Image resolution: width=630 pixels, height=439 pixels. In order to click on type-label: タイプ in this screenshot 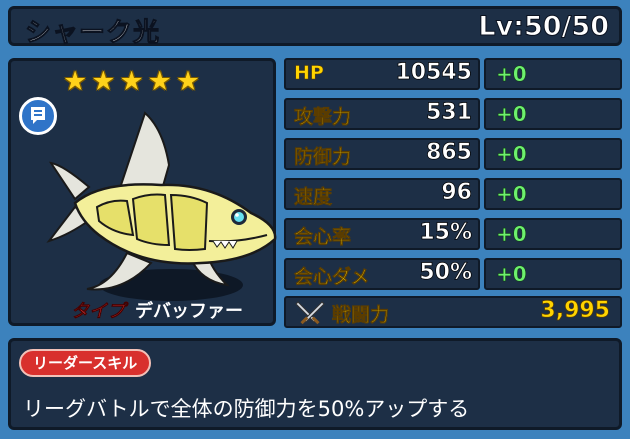, I will do `click(98, 312)`.